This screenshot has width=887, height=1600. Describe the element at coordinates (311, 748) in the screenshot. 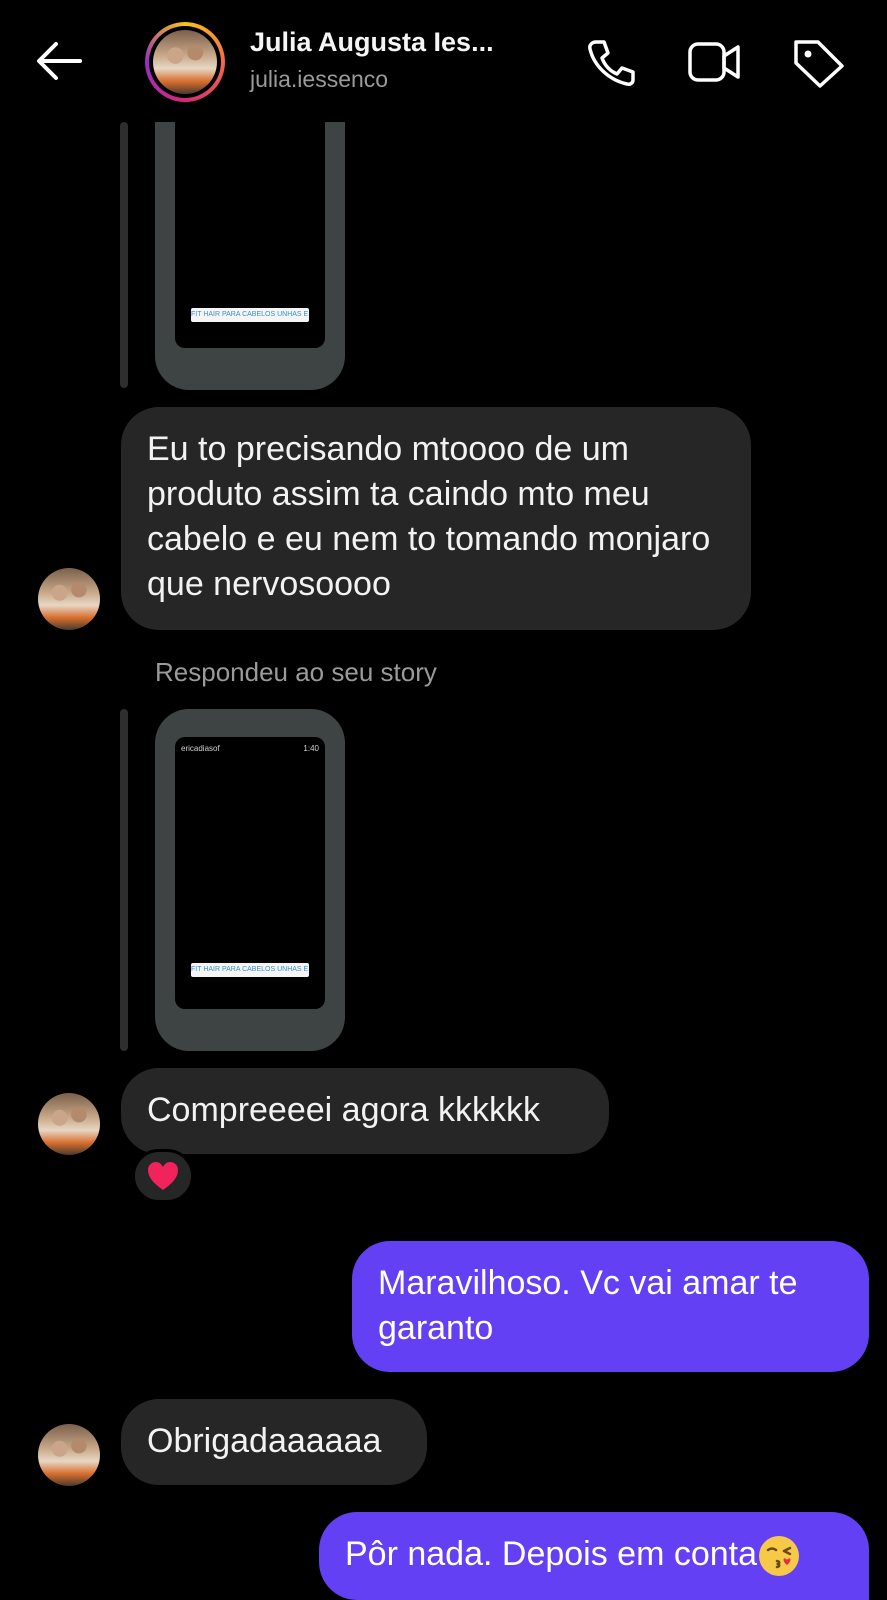

I see `story-time: 1:40` at that location.